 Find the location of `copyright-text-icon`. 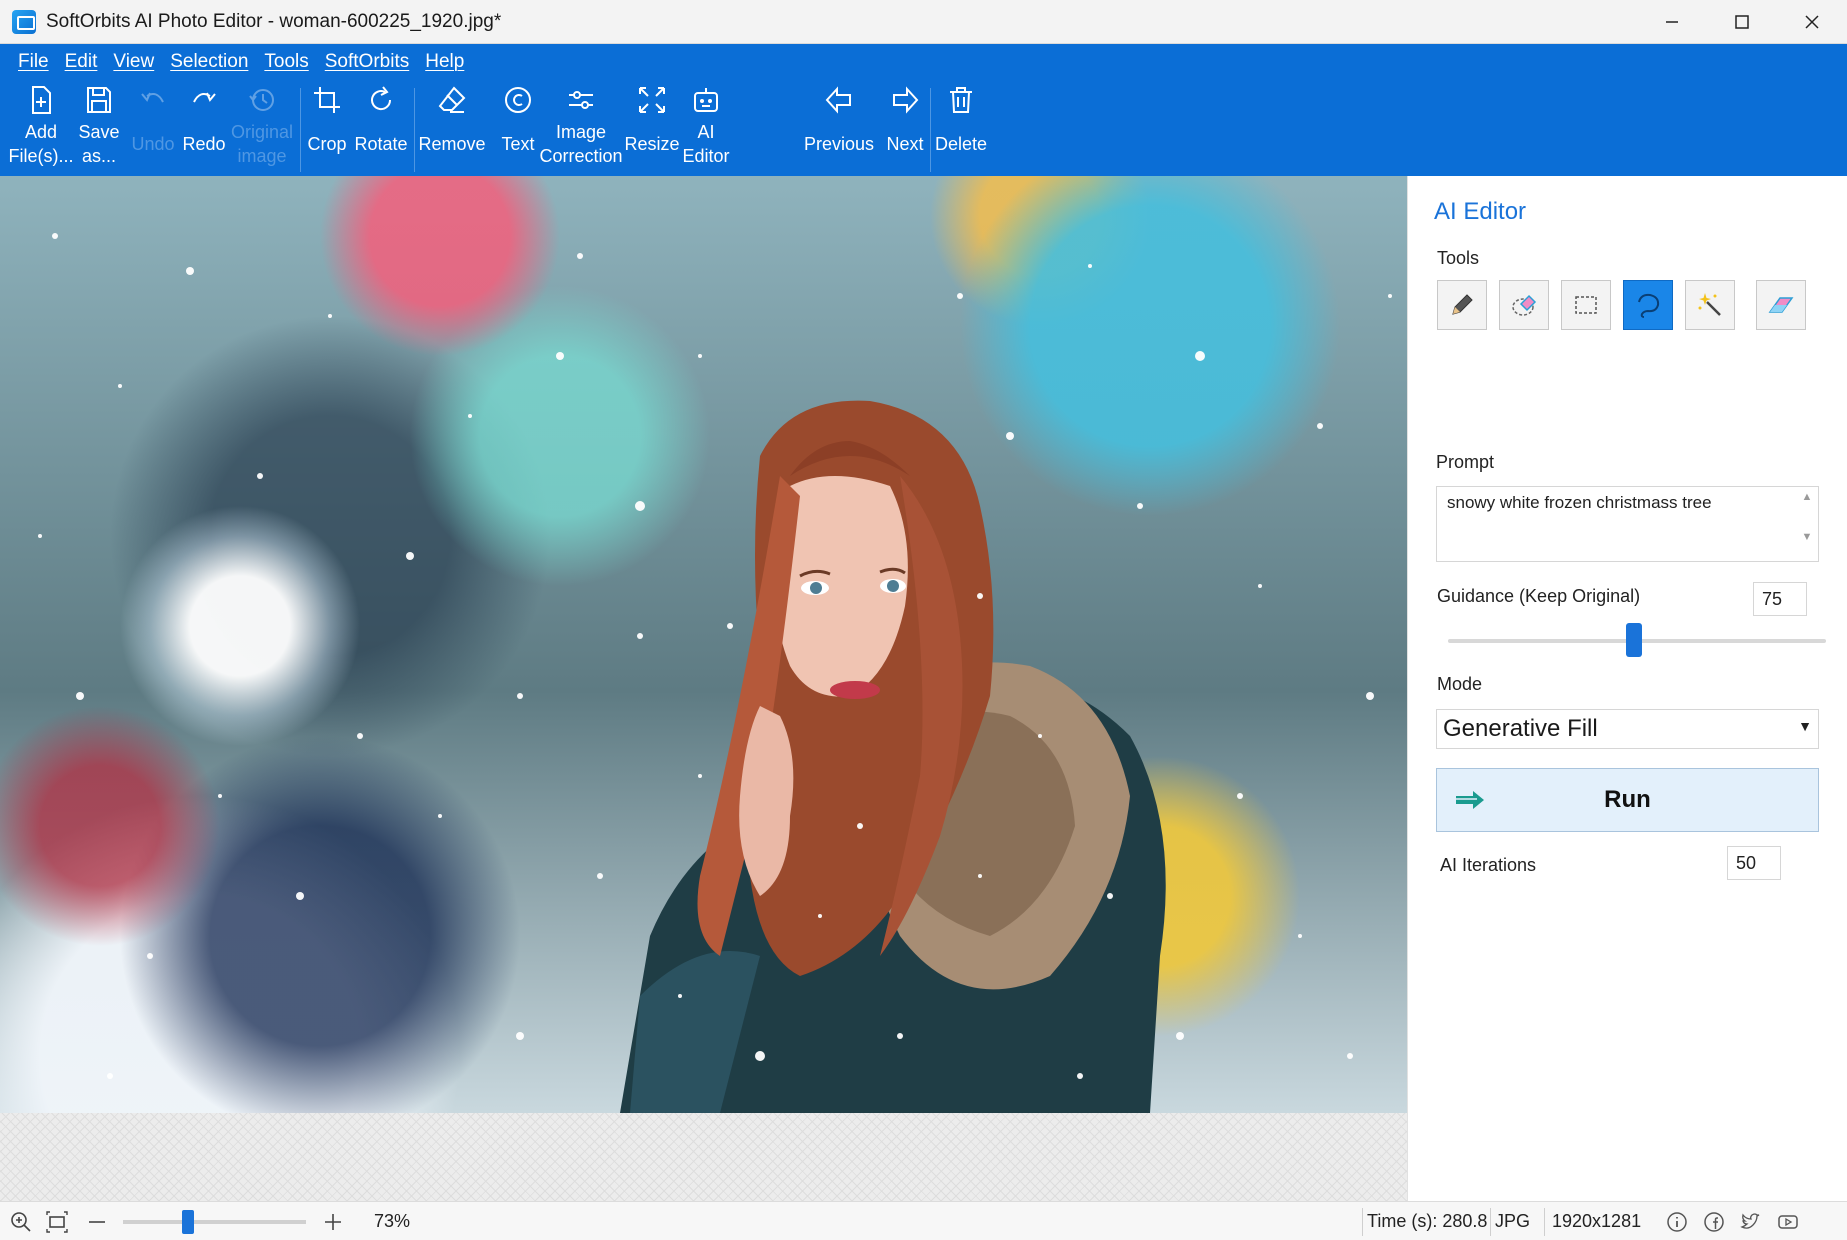

copyright-text-icon is located at coordinates (518, 100).